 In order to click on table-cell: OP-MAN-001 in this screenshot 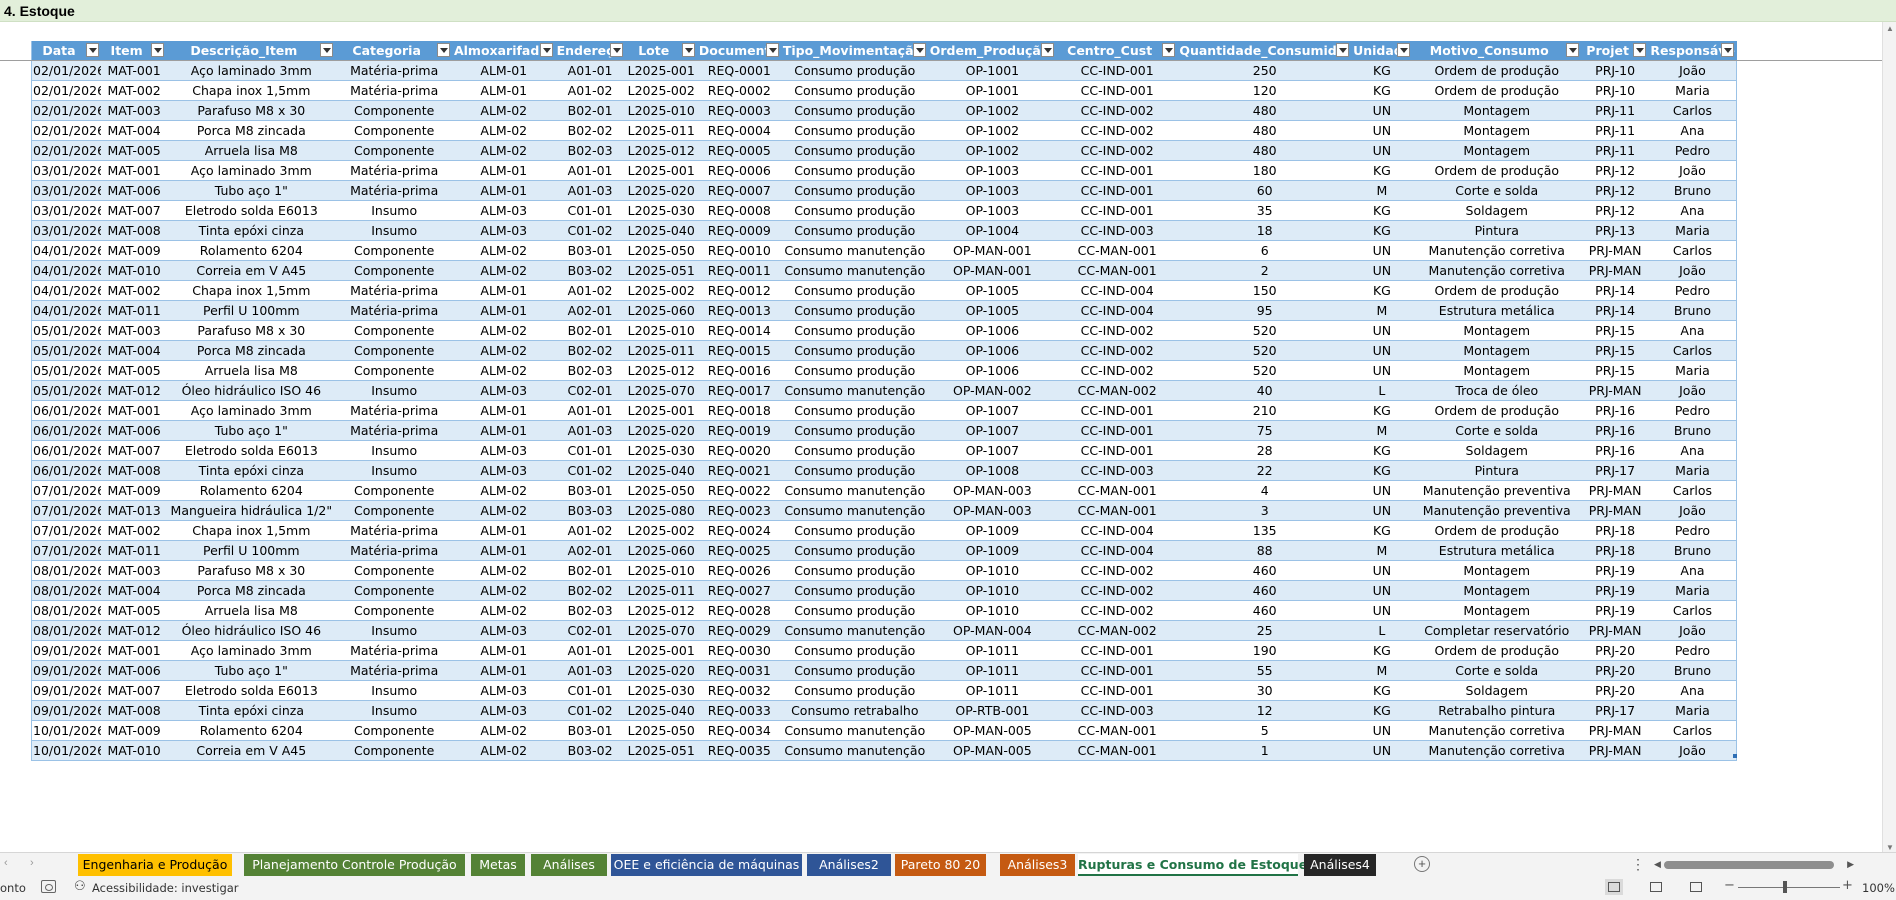, I will do `click(992, 269)`.